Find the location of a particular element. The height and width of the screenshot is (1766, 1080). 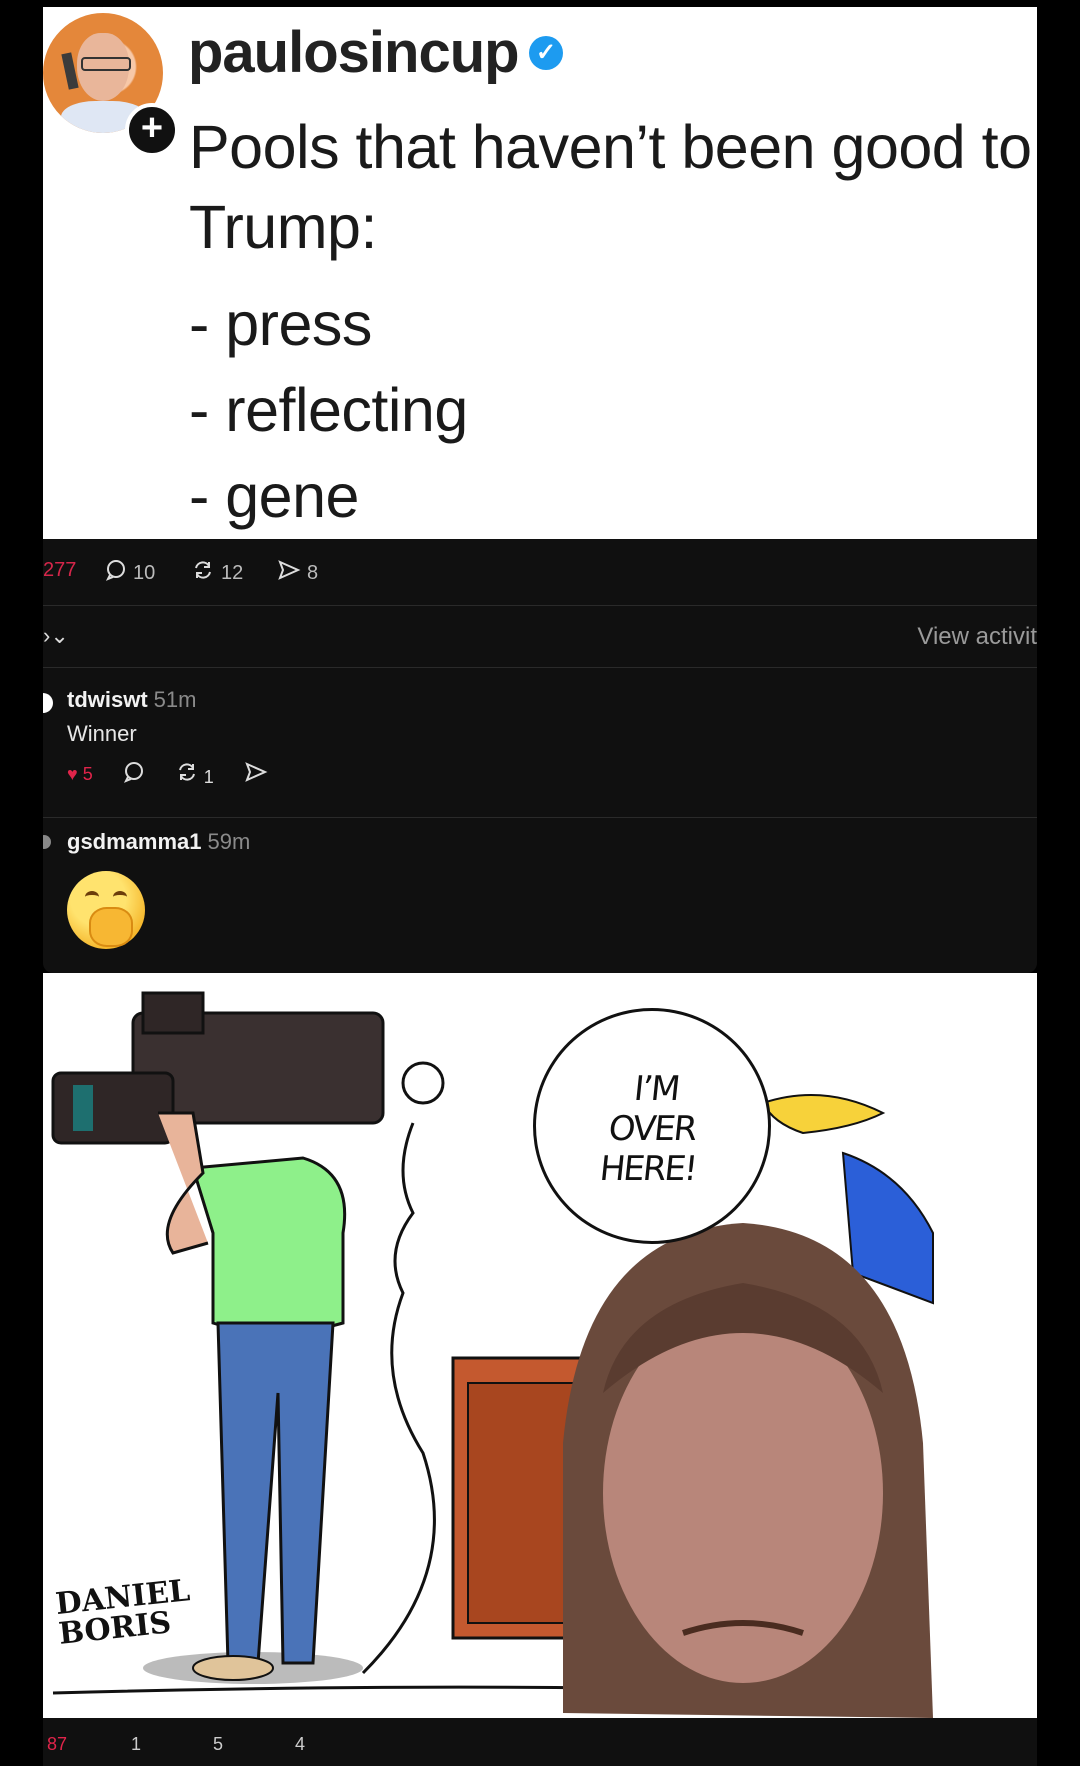

reply-author: gsdmamma1 59m is located at coordinates (158, 842).